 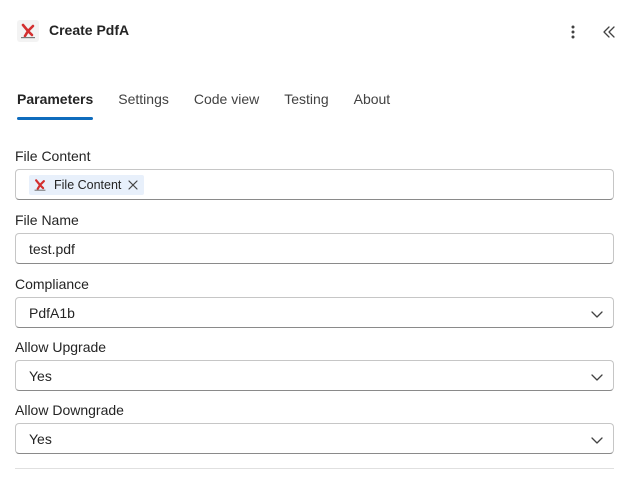 I want to click on file-content-field: File Content, so click(x=314, y=184).